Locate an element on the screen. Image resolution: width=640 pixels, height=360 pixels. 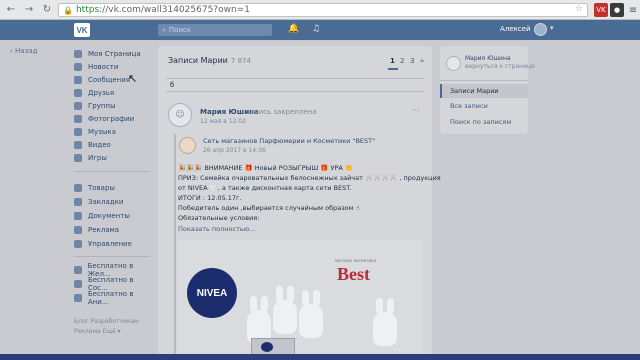
sidebar-item-news: Новости is located at coordinates (96, 67).